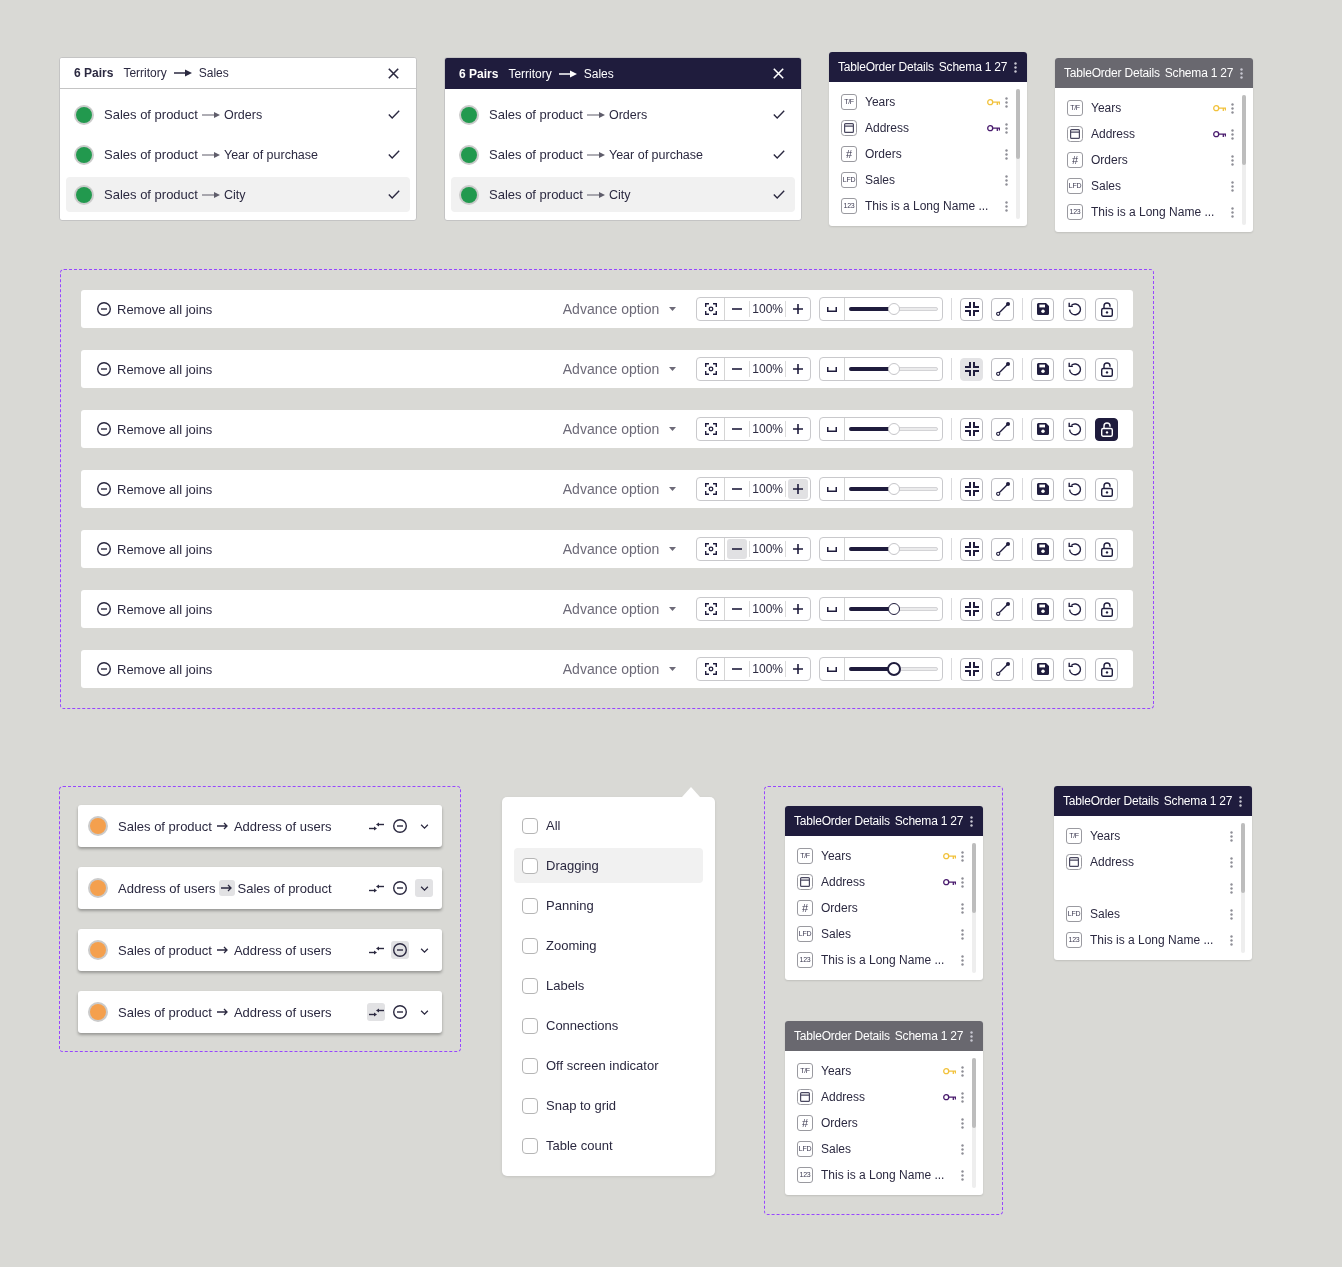 The image size is (1342, 1267). What do you see at coordinates (608, 1025) in the screenshot?
I see `filter-option: Connections` at bounding box center [608, 1025].